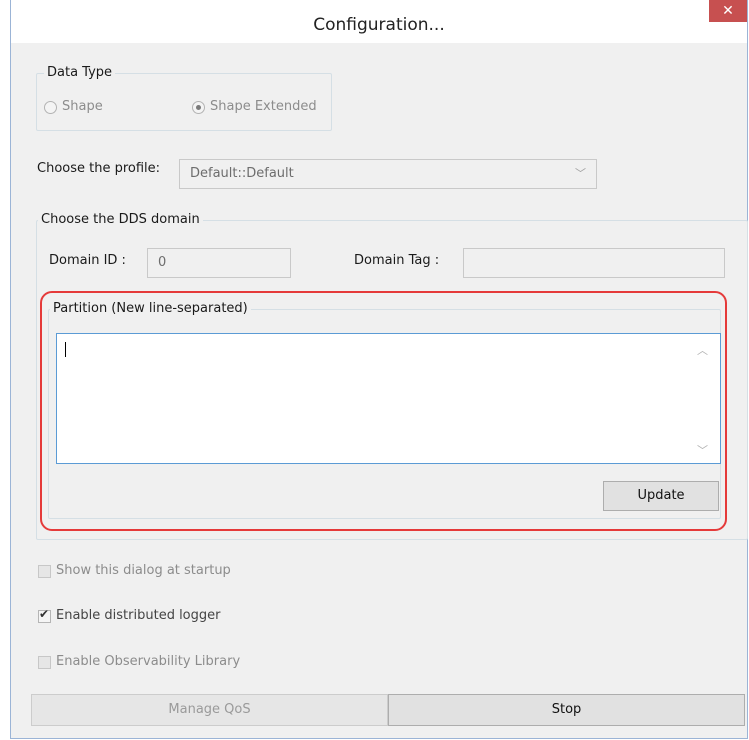 Image resolution: width=749 pixels, height=740 pixels. Describe the element at coordinates (242, 173) in the screenshot. I see `profile-value: Default::Default` at that location.